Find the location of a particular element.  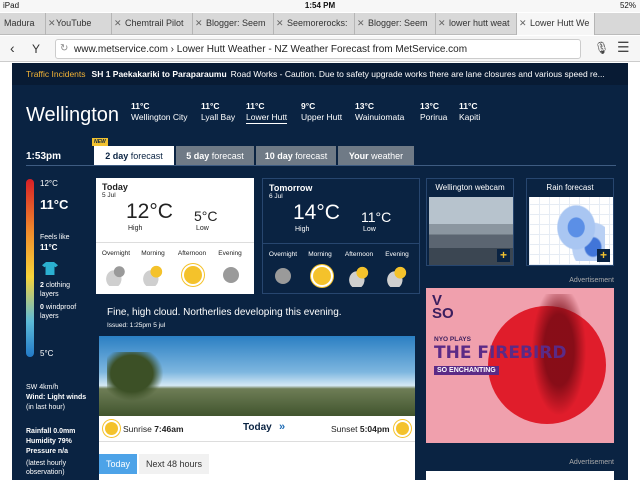

location-porirua: 13°C Porirua is located at coordinates (433, 112).